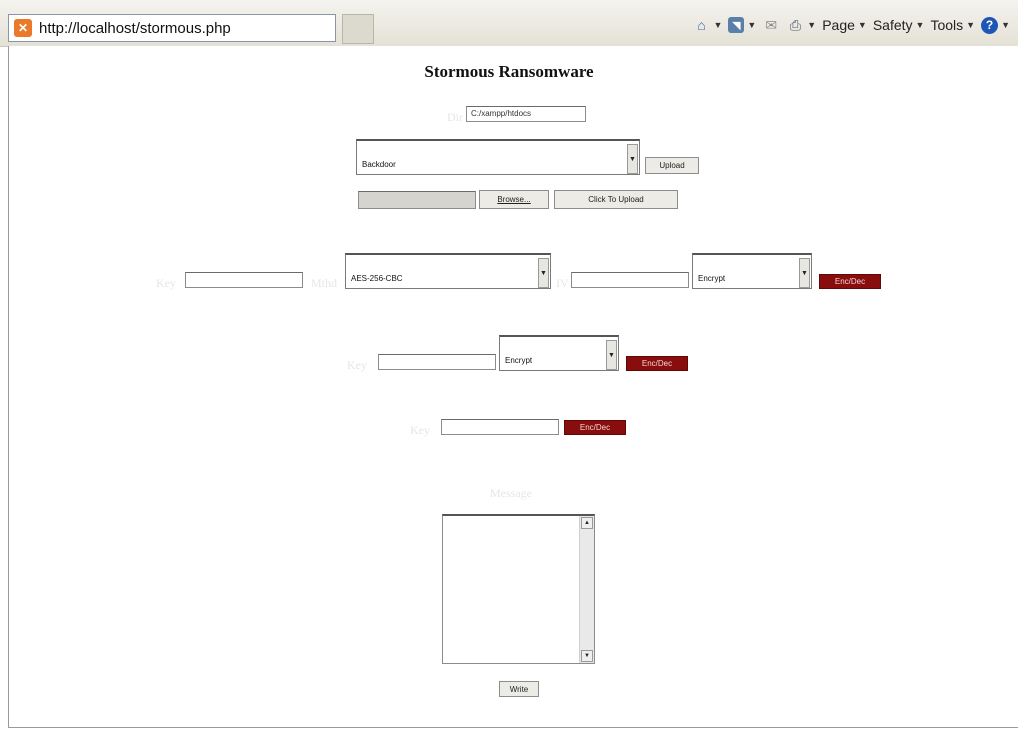 This screenshot has width=1018, height=731. Describe the element at coordinates (23, 28) in the screenshot. I see `site-favicon-icon: ✕` at that location.